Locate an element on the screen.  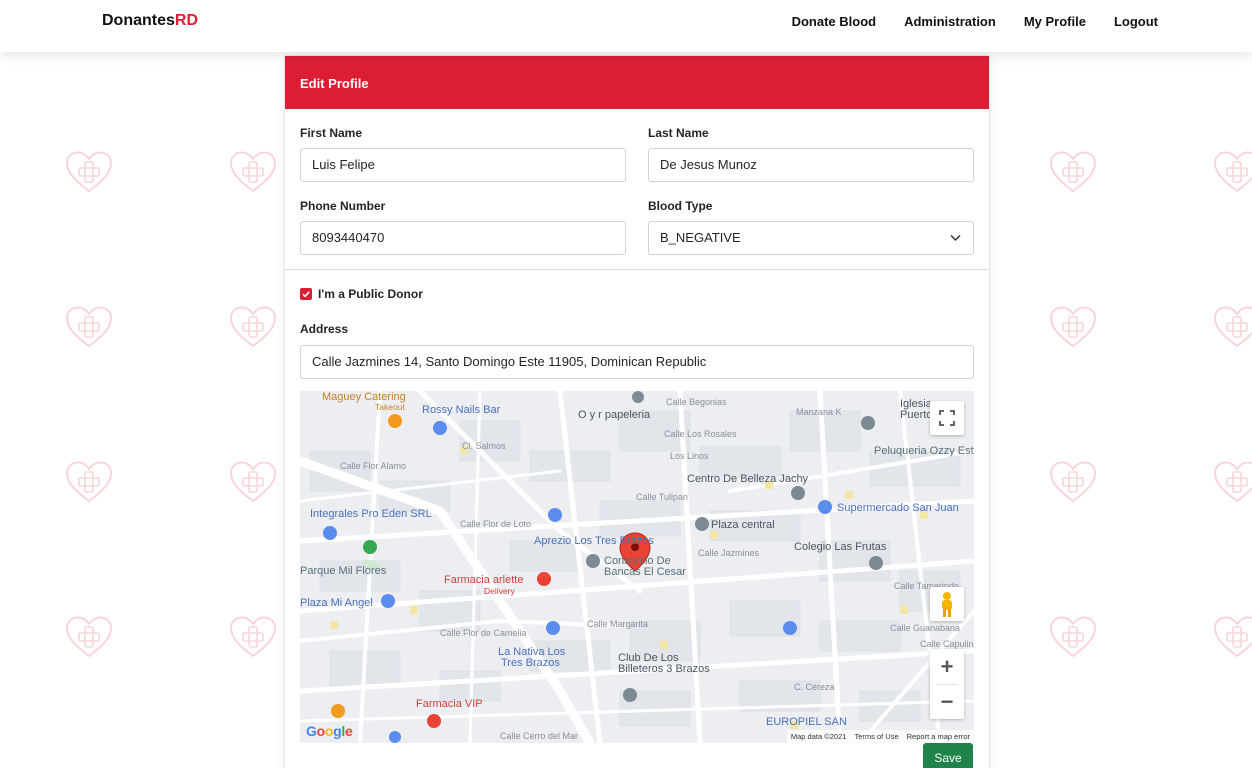
map-label-colegio: Colegio Las Frutas is located at coordinates (840, 547).